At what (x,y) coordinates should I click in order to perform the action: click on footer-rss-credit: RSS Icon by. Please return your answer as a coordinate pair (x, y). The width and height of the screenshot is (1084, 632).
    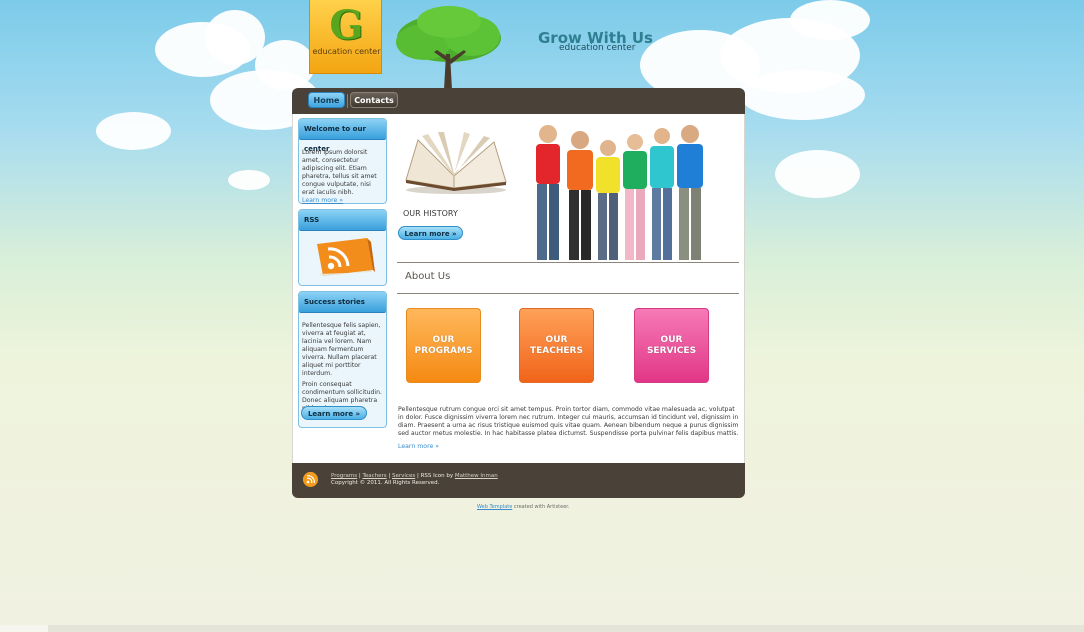
    Looking at the image, I should click on (437, 476).